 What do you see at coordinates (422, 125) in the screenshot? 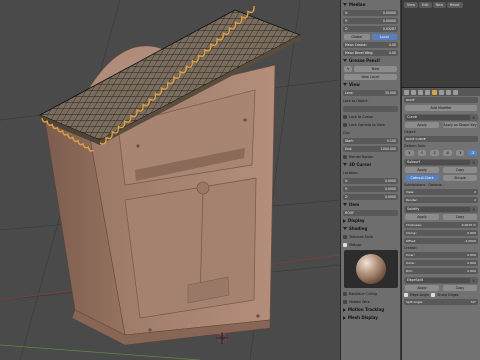
I see `curve-apply-button: Apply` at bounding box center [422, 125].